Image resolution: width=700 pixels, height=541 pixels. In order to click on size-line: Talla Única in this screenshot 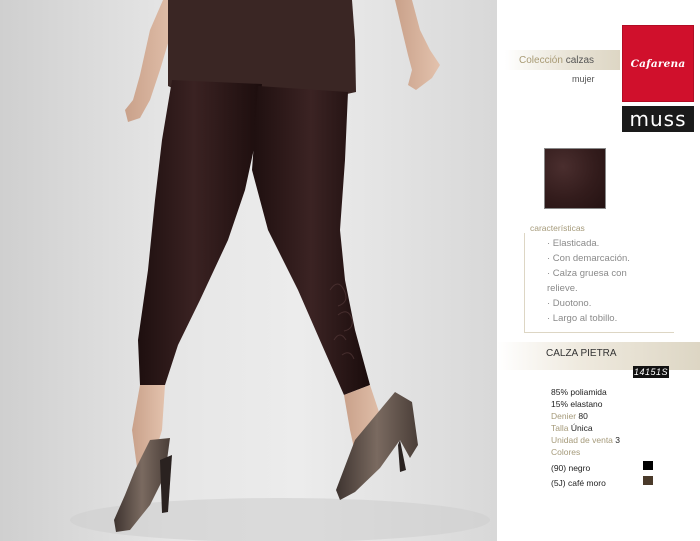, I will do `click(616, 428)`.